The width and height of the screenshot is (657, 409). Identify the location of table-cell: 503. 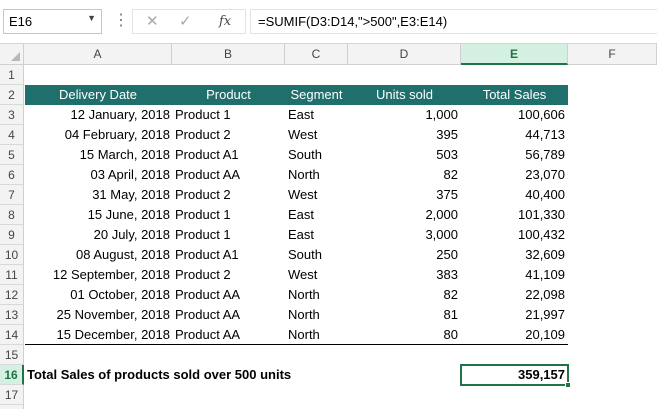
(404, 155).